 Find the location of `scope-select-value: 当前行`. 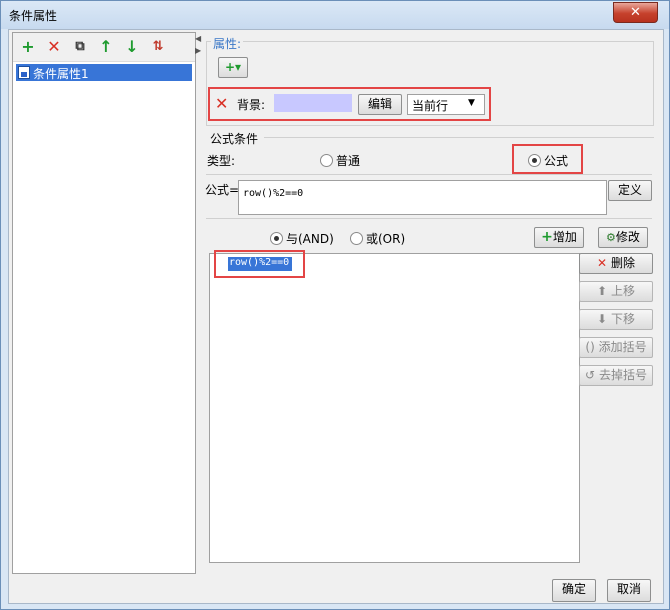

scope-select-value: 当前行 is located at coordinates (430, 106).